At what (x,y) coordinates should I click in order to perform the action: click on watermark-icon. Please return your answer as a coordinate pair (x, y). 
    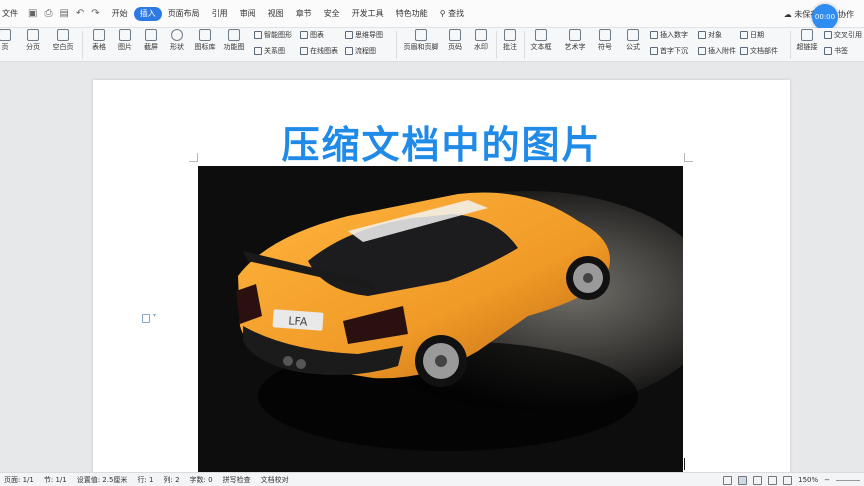
    Looking at the image, I should click on (481, 35).